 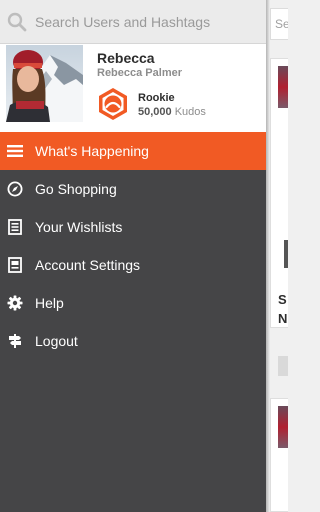 What do you see at coordinates (283, 366) in the screenshot?
I see `feed-card-action` at bounding box center [283, 366].